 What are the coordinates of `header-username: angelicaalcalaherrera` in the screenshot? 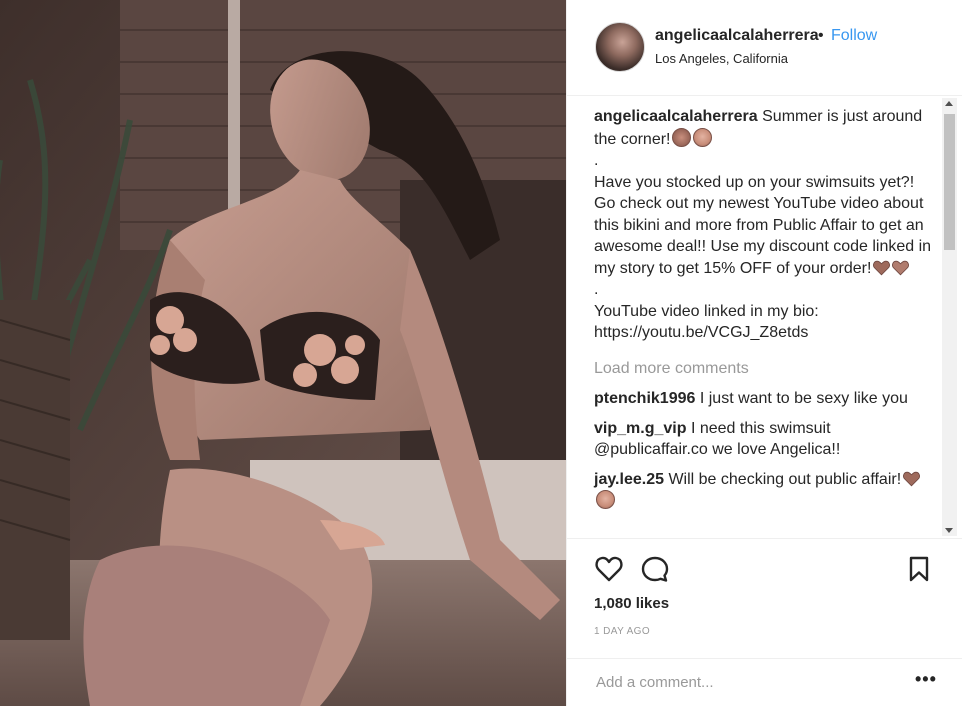 It's located at (737, 36).